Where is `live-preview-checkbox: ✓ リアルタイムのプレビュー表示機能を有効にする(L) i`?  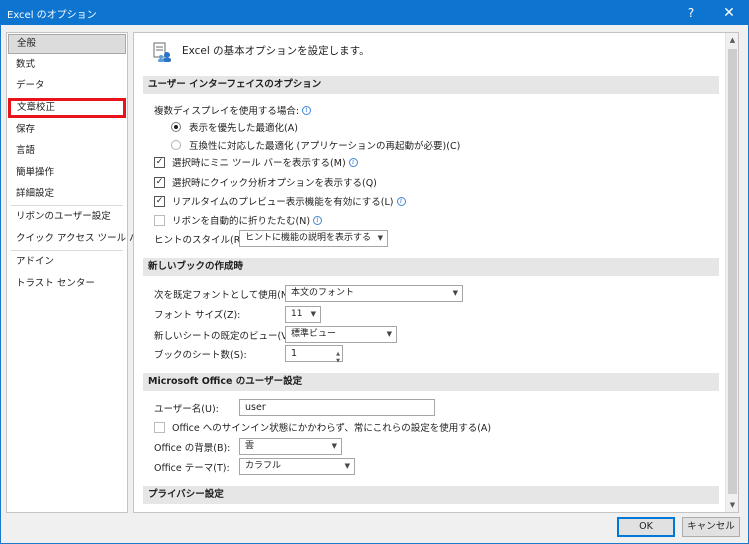 live-preview-checkbox: ✓ リアルタイムのプレビュー表示機能を有効にする(L) i is located at coordinates (280, 201).